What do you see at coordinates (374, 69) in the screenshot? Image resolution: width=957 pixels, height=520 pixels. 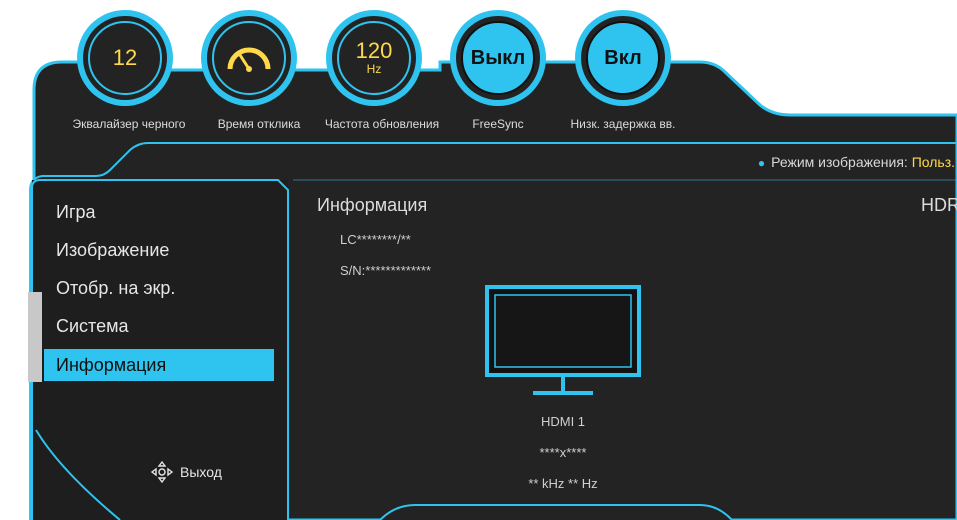 I see `refresh-rate-unit: Hz` at bounding box center [374, 69].